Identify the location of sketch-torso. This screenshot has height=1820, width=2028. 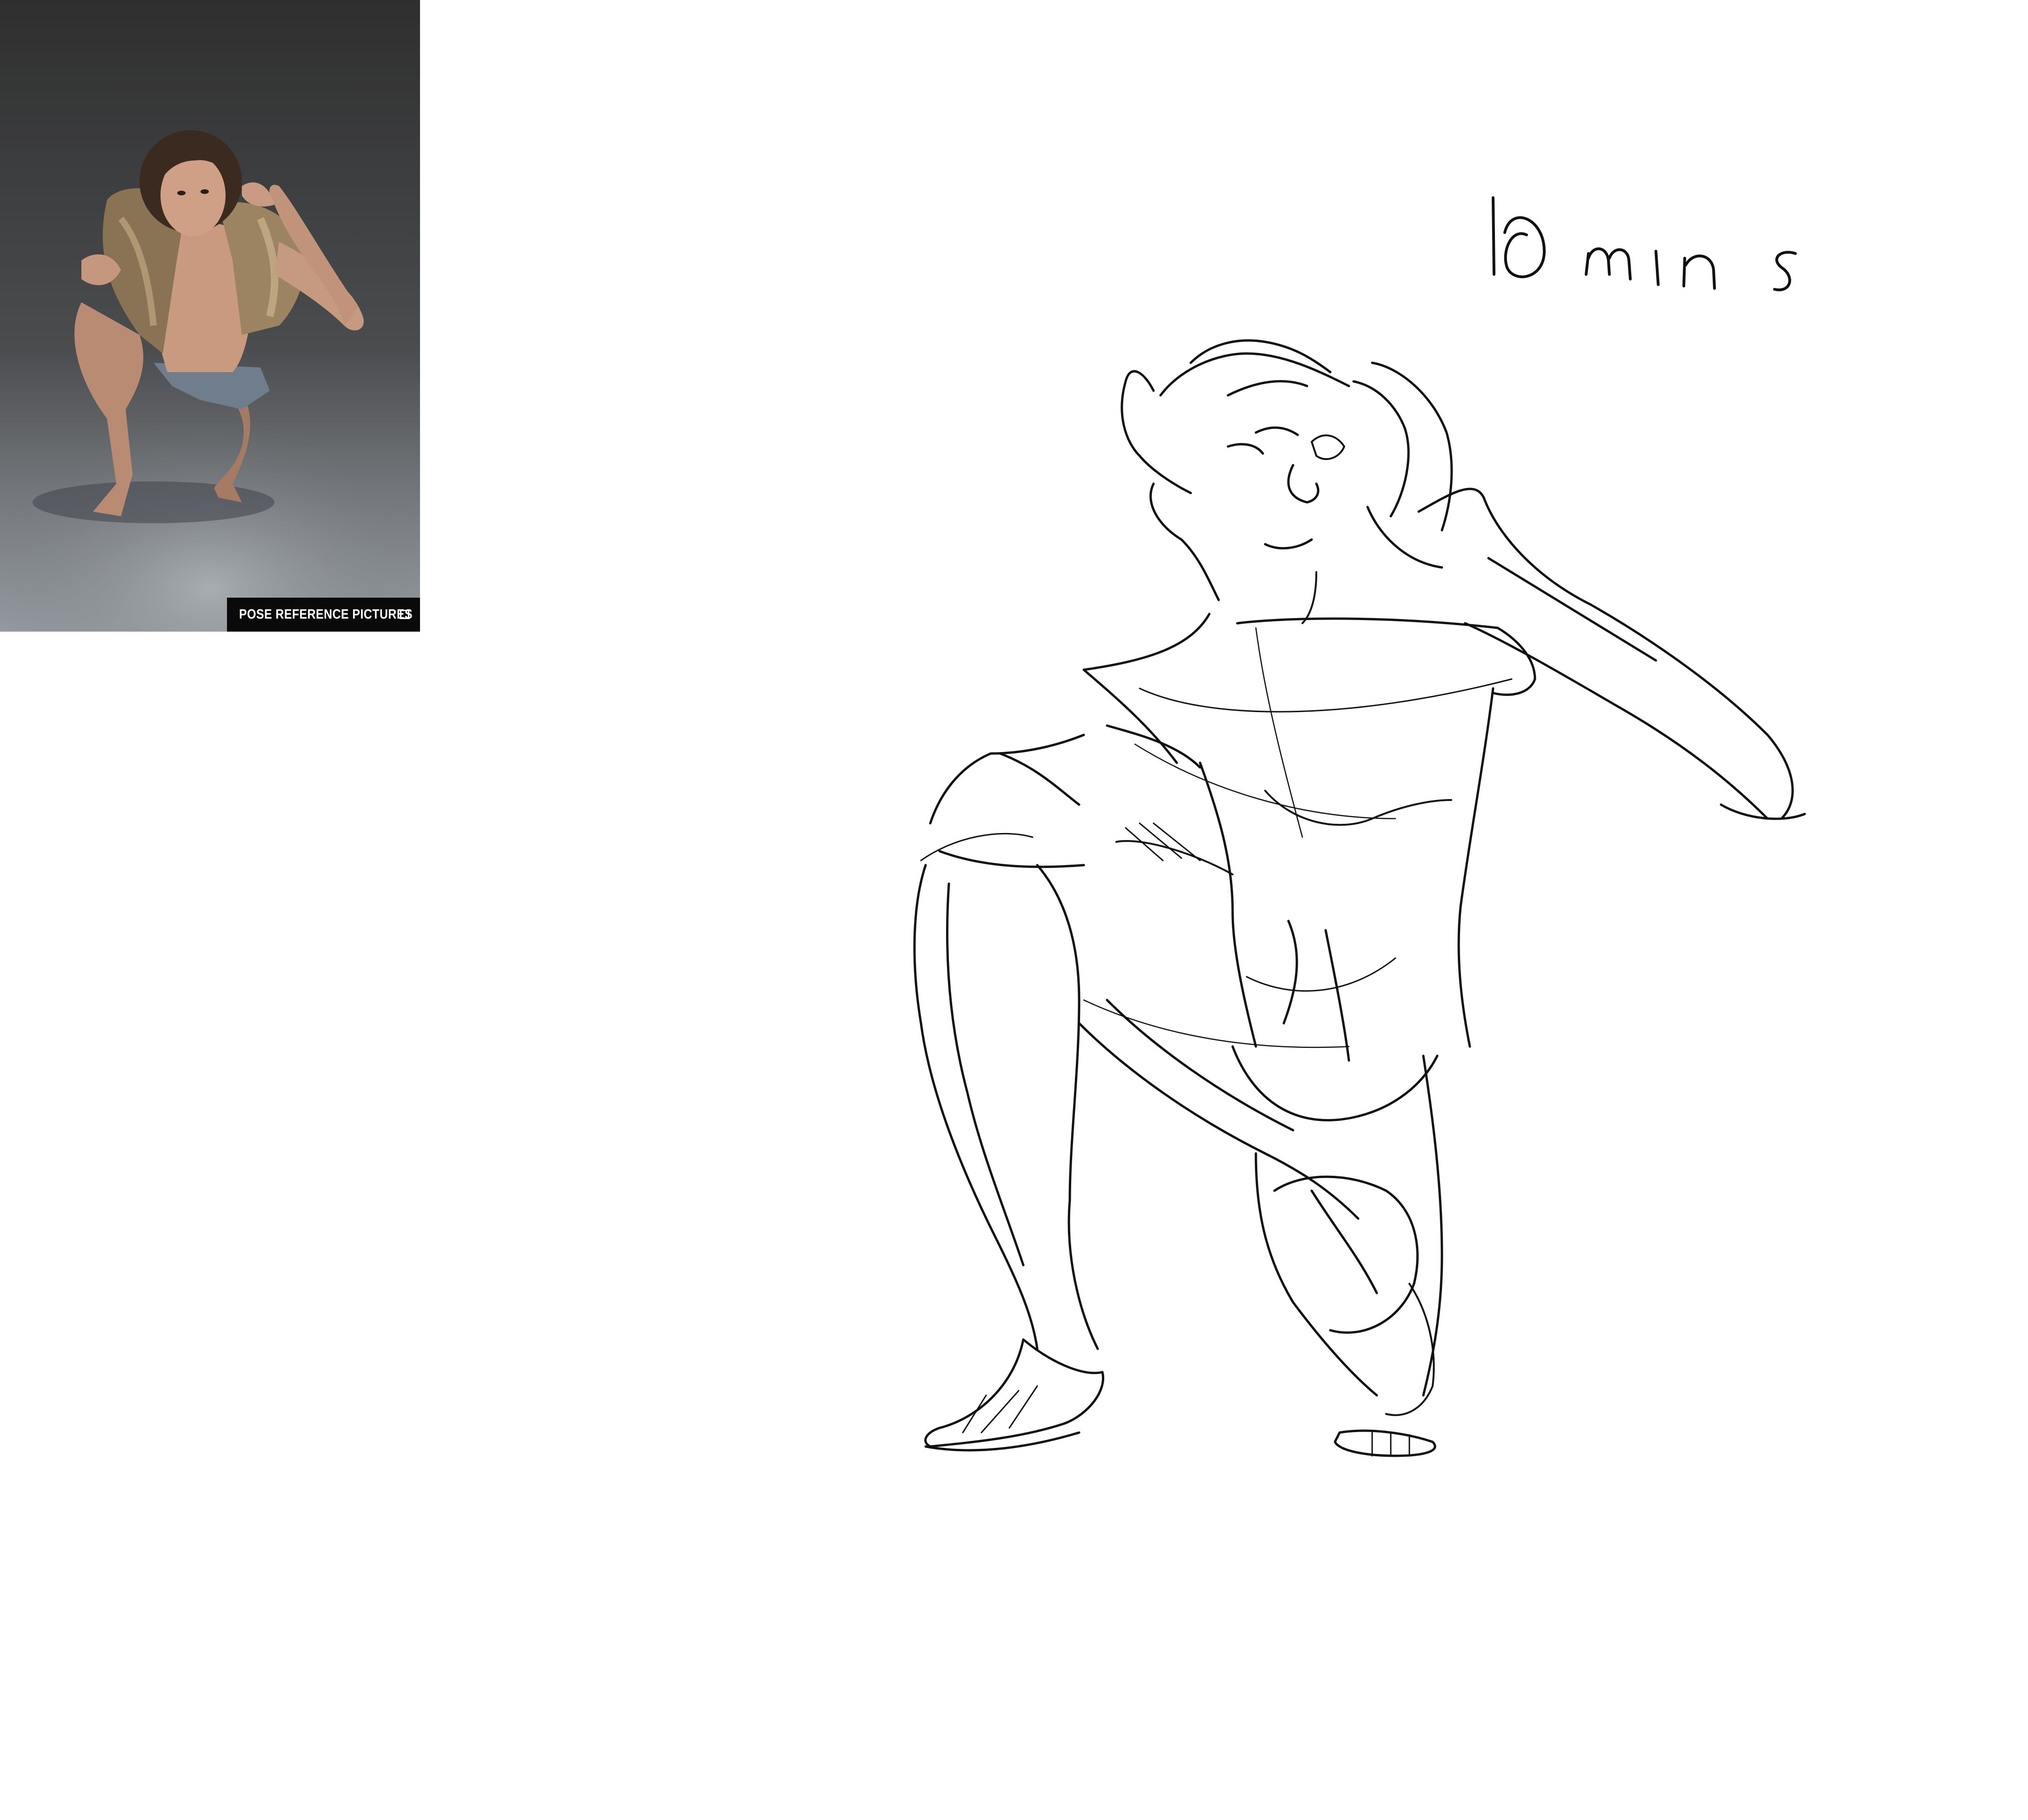
(1309, 867).